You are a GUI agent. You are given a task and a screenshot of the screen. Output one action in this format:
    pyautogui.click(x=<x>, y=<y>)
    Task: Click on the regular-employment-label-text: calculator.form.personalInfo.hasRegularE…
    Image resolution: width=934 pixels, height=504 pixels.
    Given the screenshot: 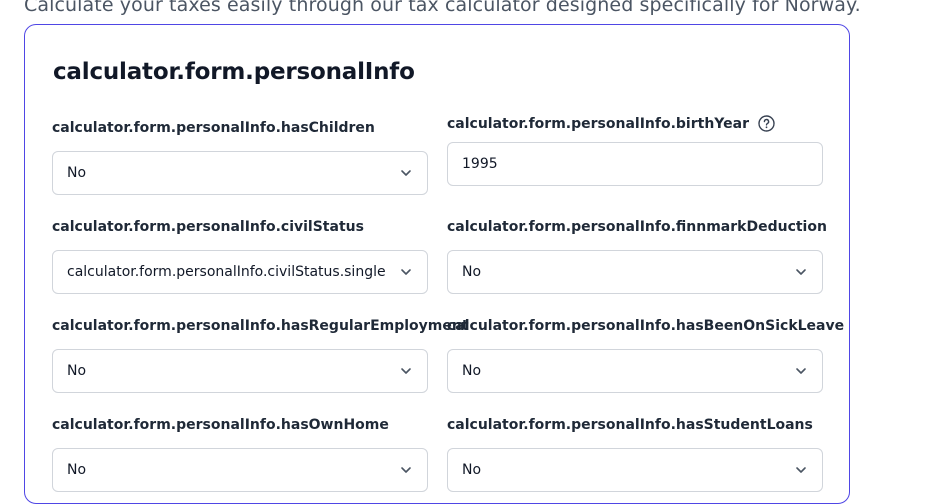 What is the action you would take?
    pyautogui.click(x=260, y=326)
    